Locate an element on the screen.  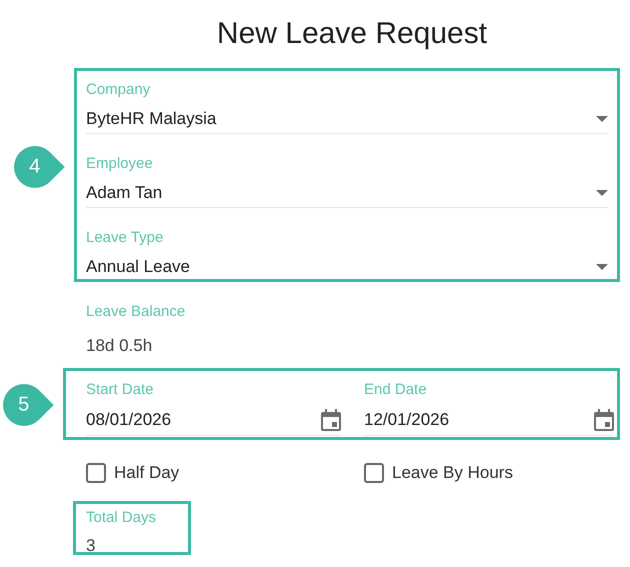
page-title: New Leave Request is located at coordinates (352, 34).